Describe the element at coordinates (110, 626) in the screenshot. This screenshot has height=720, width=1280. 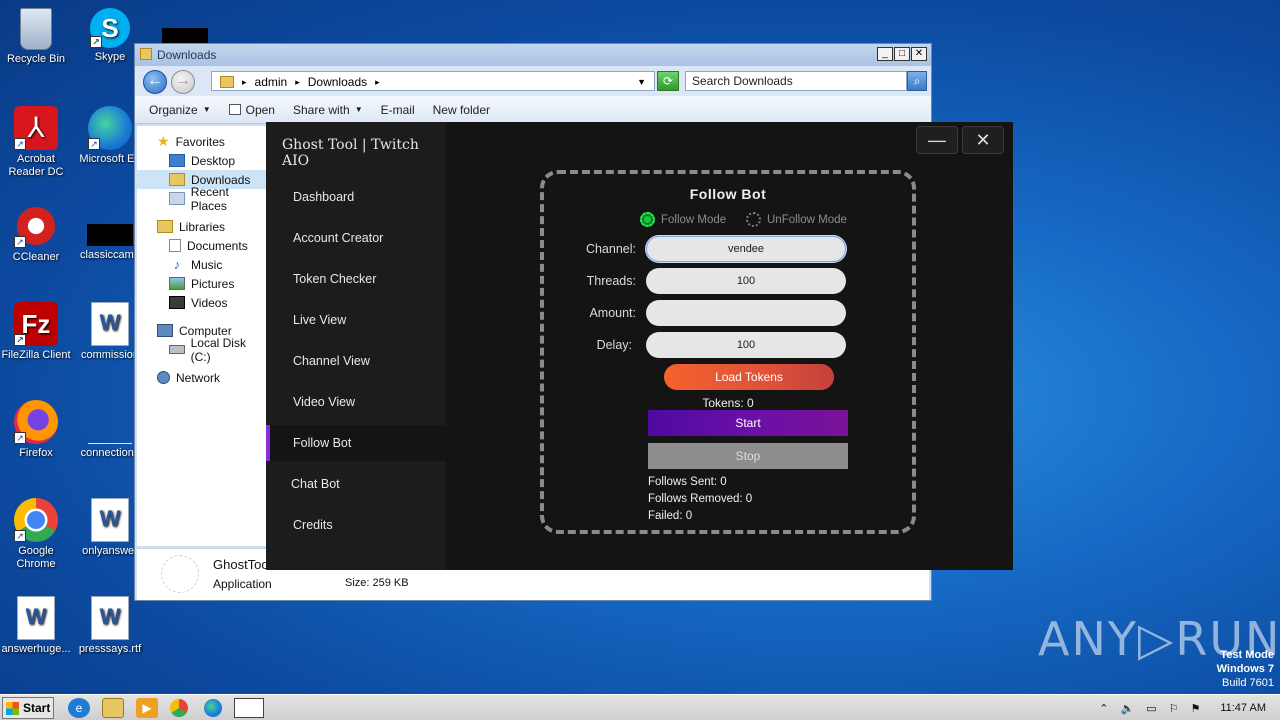
I see `desktop-icon-presssays: W presssays.rtf` at that location.